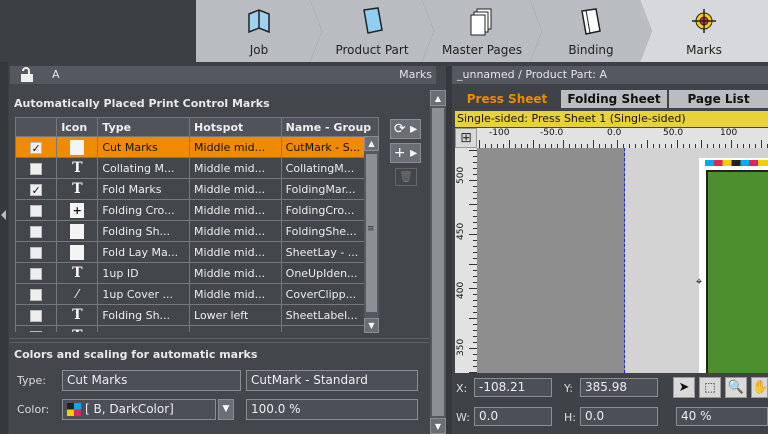 The width and height of the screenshot is (768, 434). Describe the element at coordinates (235, 328) in the screenshot. I see `row-hotspot: Lower left` at that location.